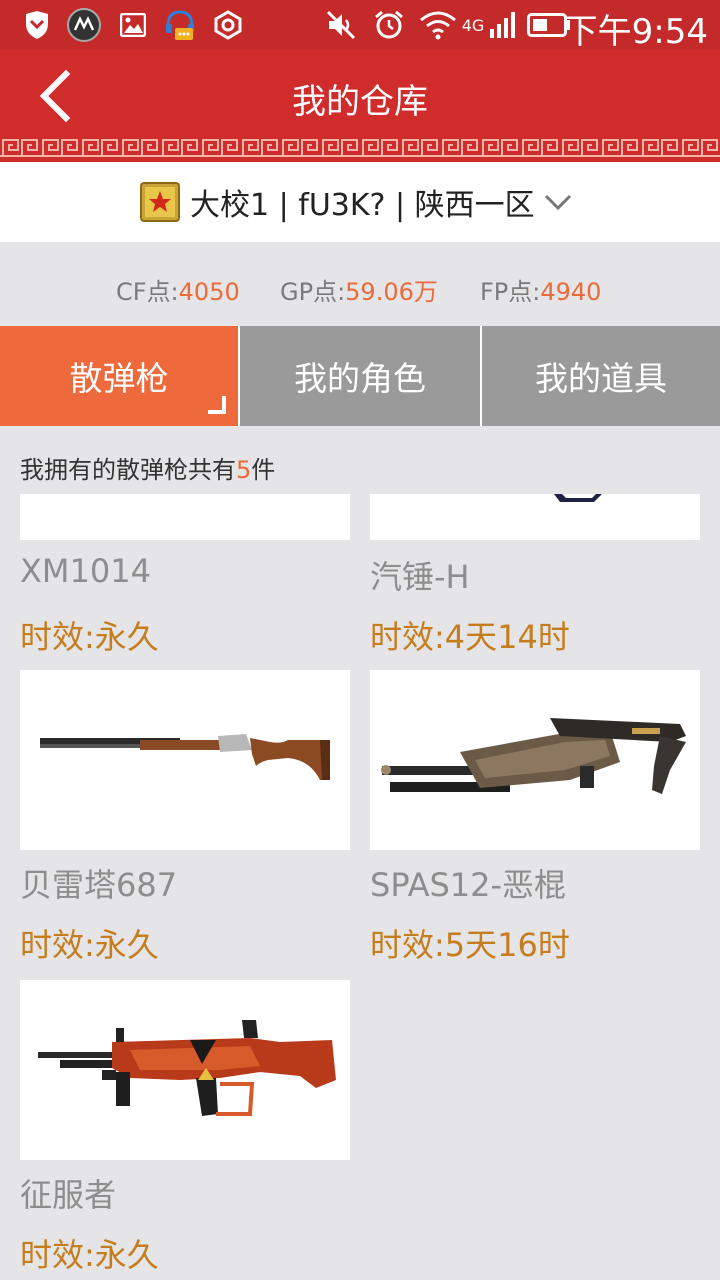  What do you see at coordinates (133, 25) in the screenshot?
I see `image-icon` at bounding box center [133, 25].